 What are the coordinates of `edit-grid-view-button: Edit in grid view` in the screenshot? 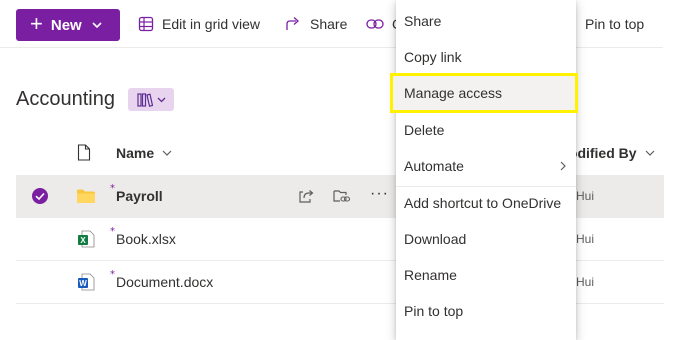 It's located at (199, 24).